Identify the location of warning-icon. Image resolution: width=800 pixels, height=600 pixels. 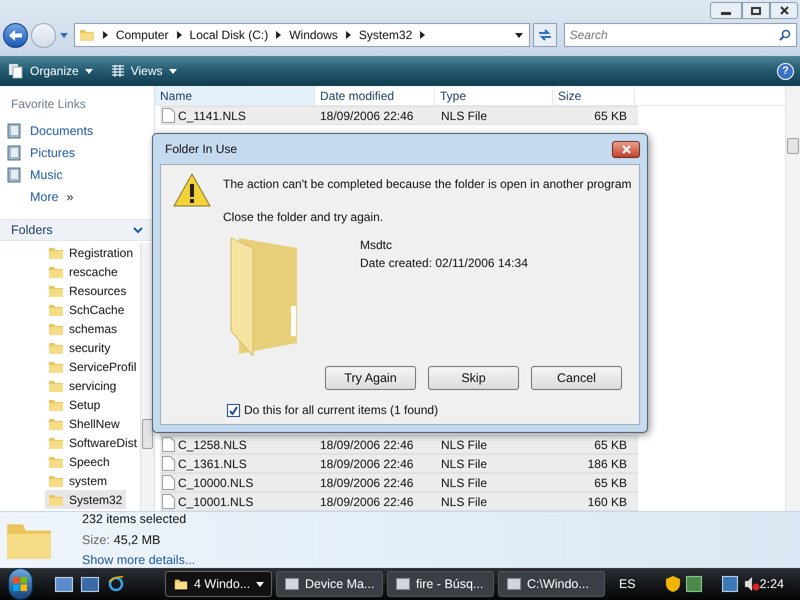
(192, 190).